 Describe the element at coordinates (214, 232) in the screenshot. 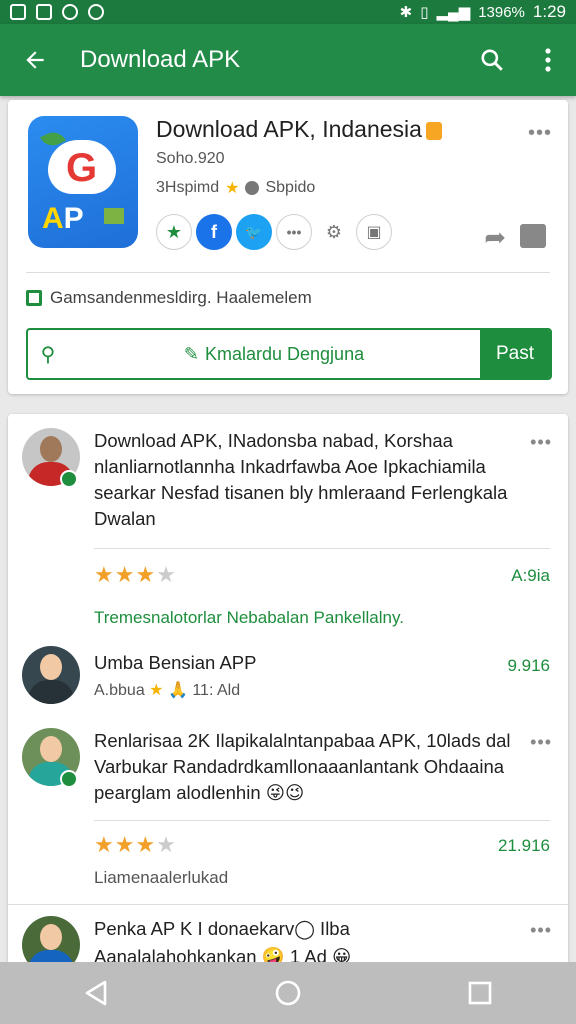

I see `facebook-icon: f` at that location.